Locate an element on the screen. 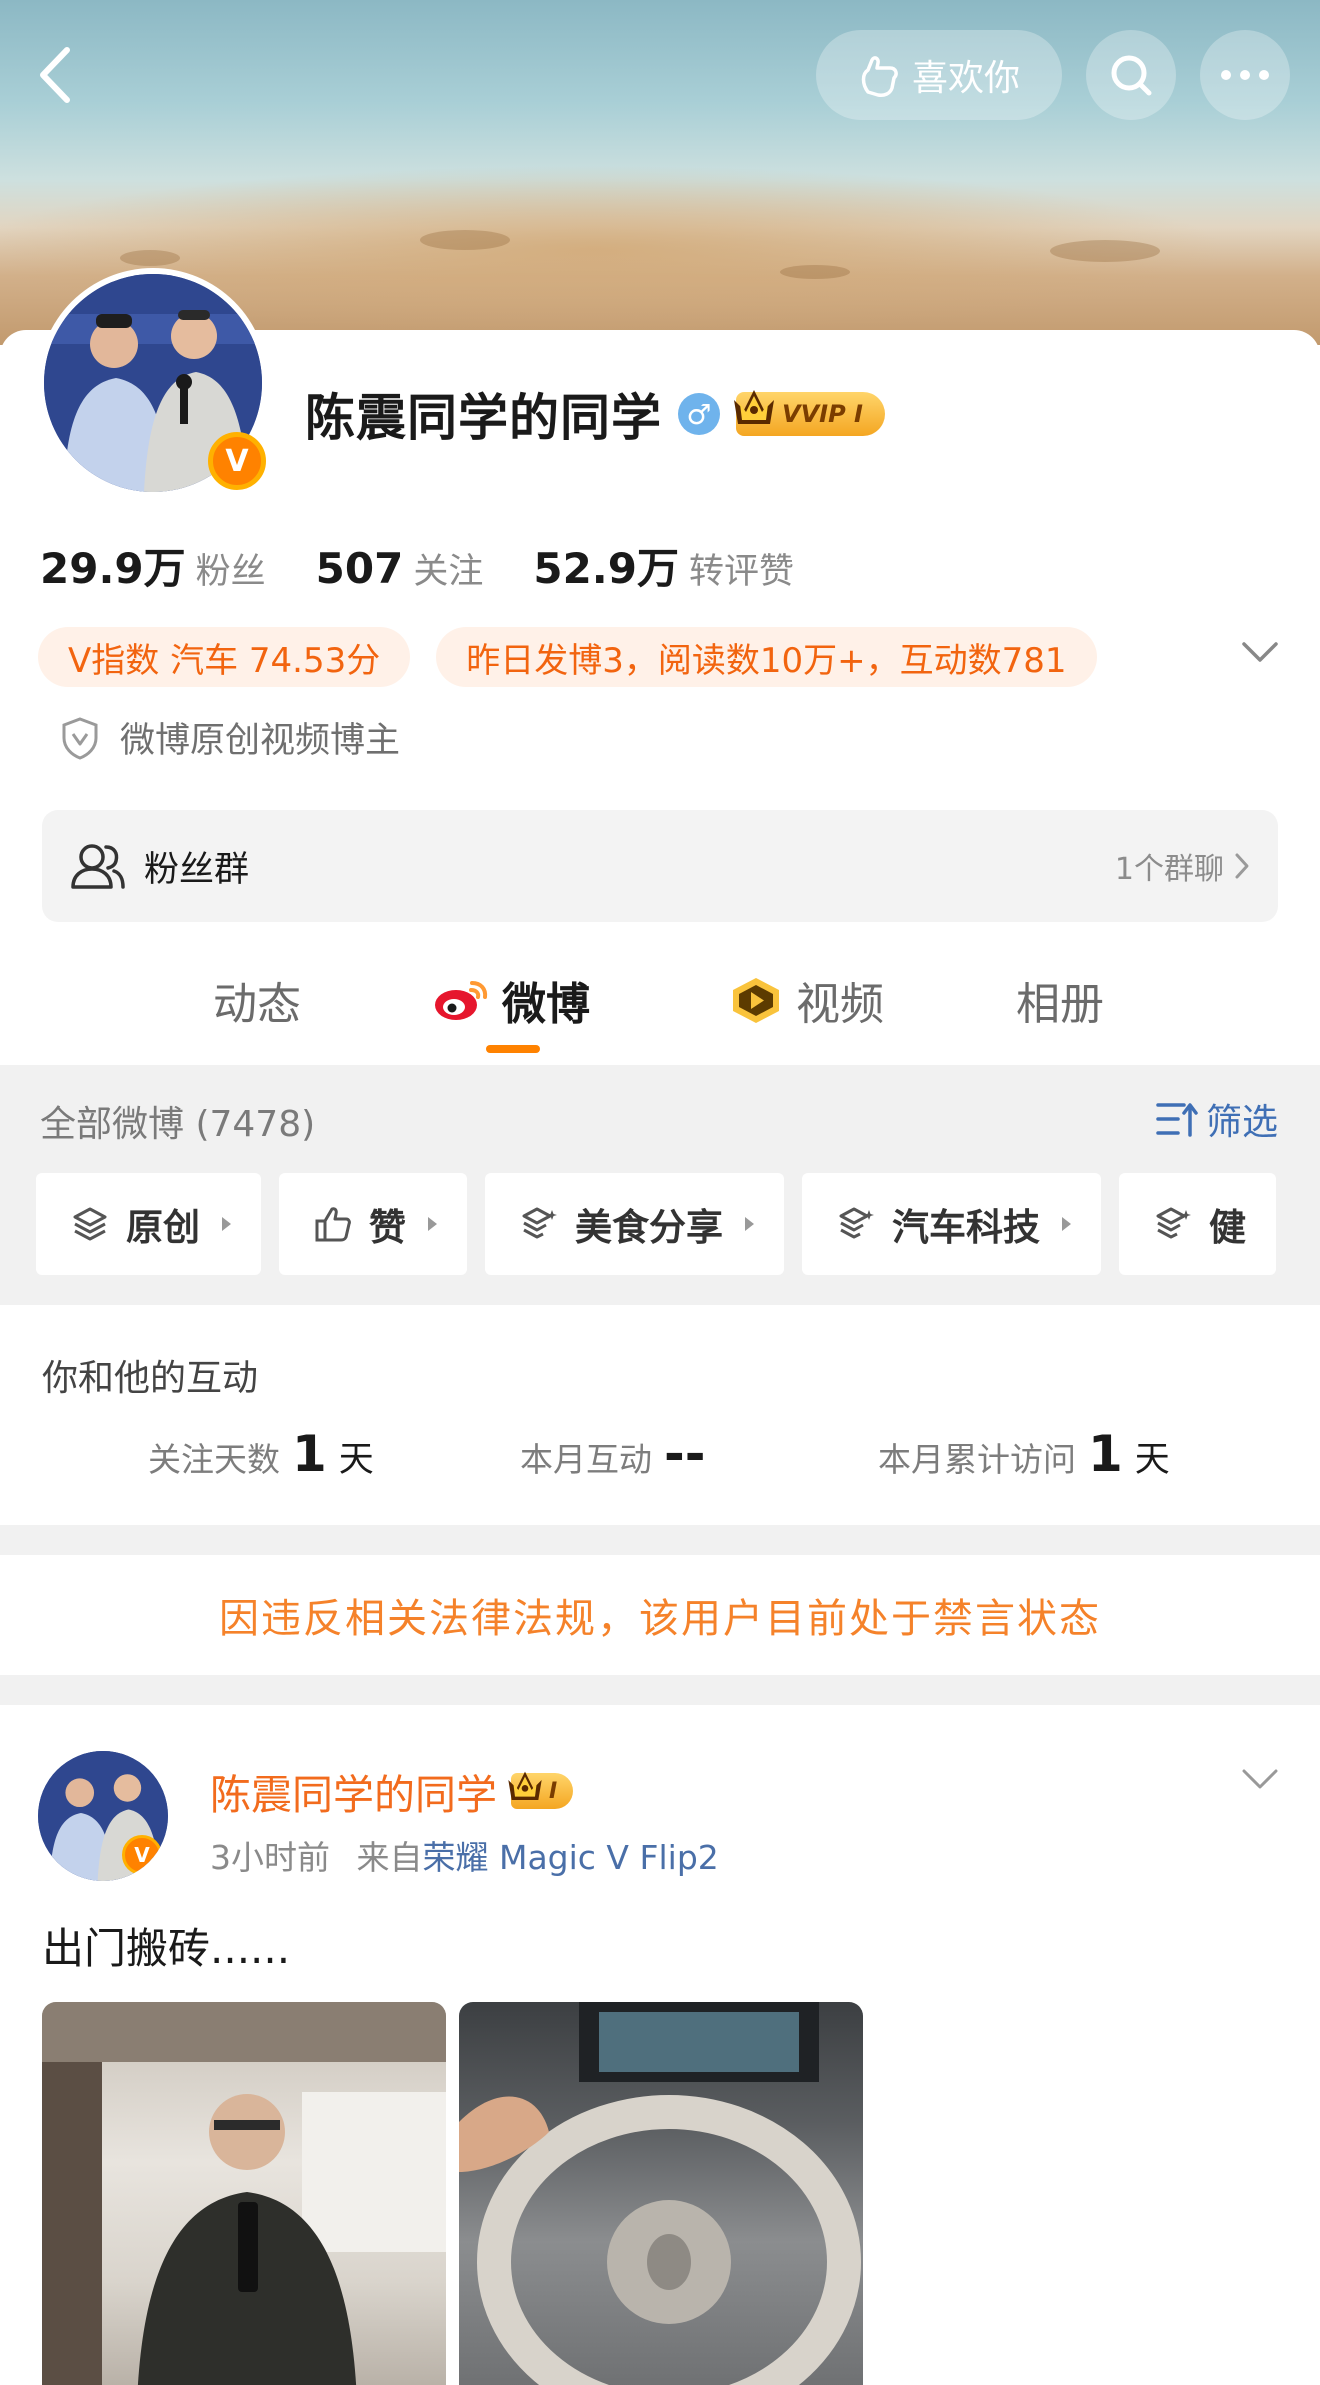 The height and width of the screenshot is (2385, 1320). interaction-title: 你和他的互动 is located at coordinates (150, 1378).